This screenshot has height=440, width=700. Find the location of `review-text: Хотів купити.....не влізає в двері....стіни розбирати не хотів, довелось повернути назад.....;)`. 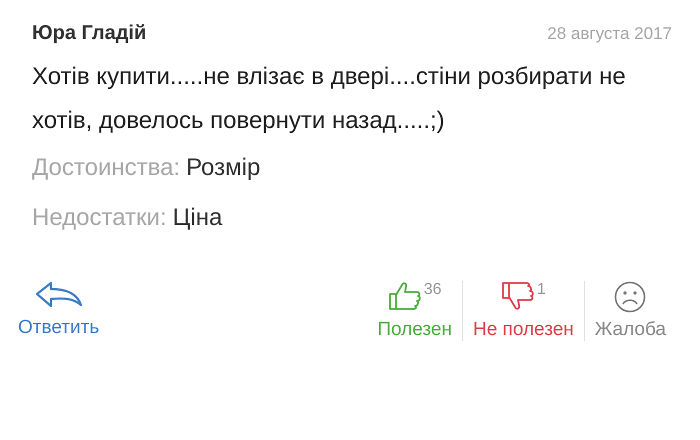

review-text: Хотів купити.....не влізає в двері....стіни розбирати не хотів, довелось повернути назад.....;) is located at coordinates (329, 99).